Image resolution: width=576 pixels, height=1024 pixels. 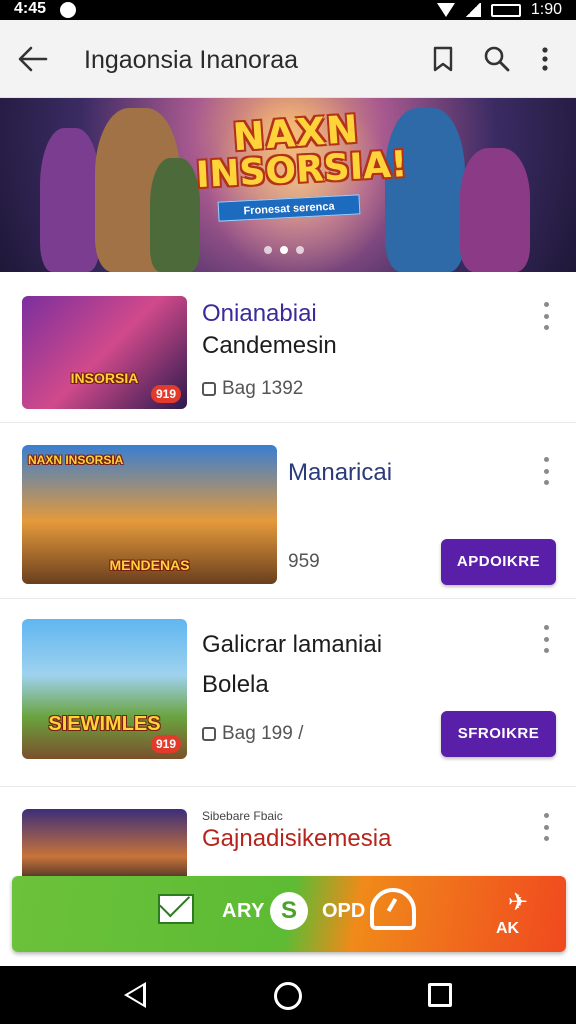 I want to click on game-thumbnail: NAXN INSORSIA MENDENAS, so click(x=149, y=514).